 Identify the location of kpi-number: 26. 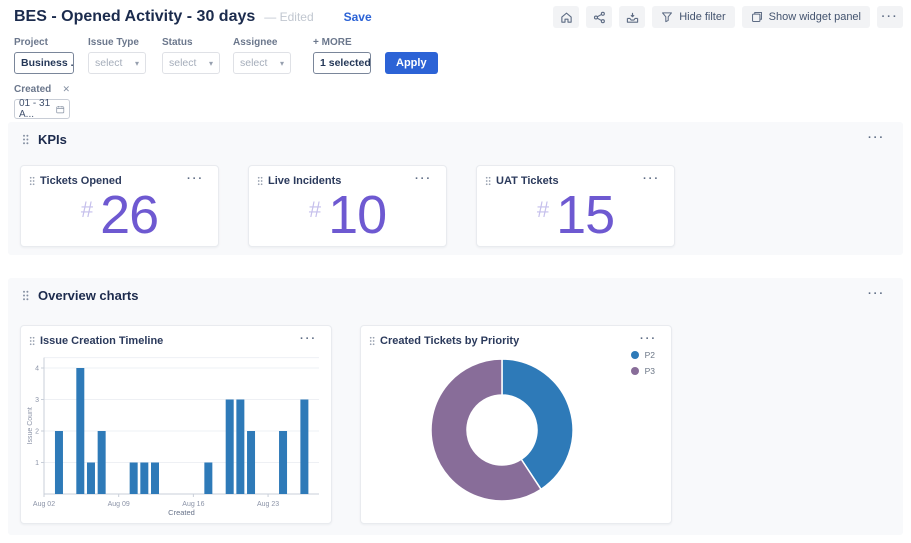
(129, 215).